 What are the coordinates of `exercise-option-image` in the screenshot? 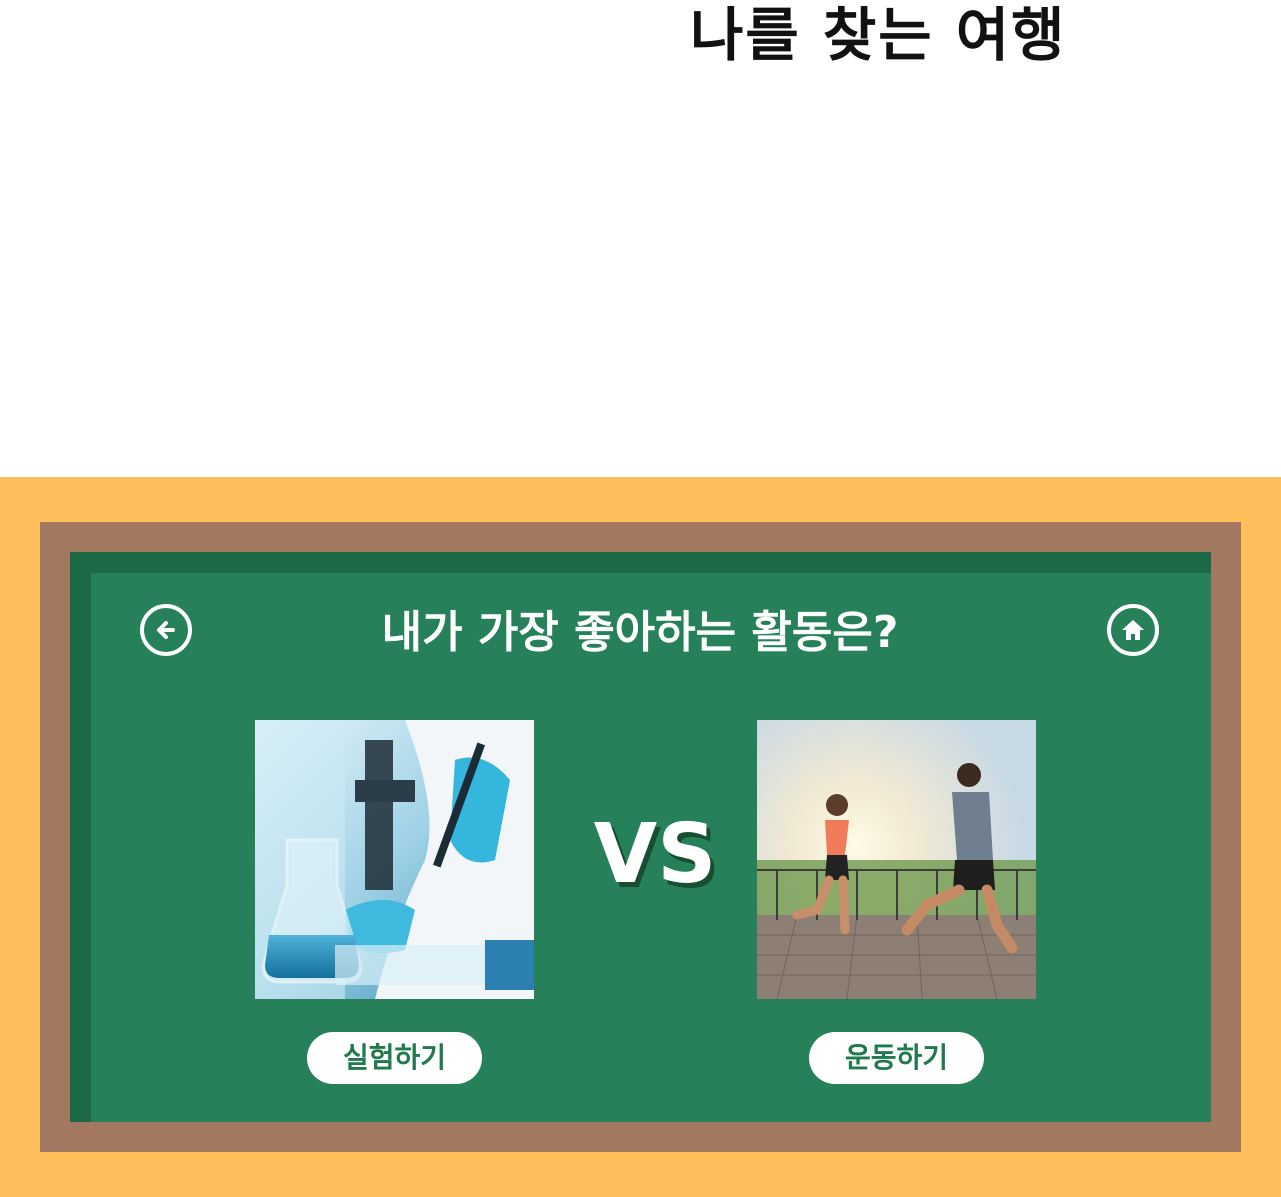 It's located at (896, 859).